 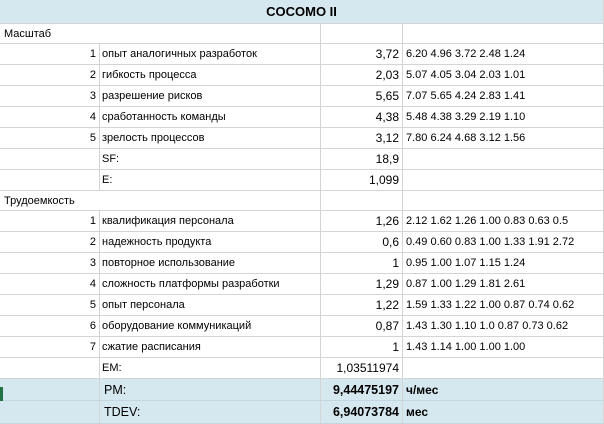 I want to click on factor-name: опыт аналогичных разработок, so click(x=210, y=54).